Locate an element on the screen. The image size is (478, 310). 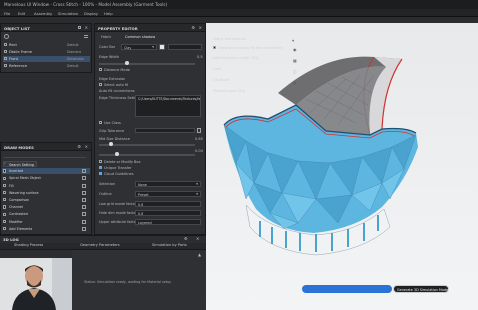
layer-label: Contrasted is located at coordinates (18, 214).